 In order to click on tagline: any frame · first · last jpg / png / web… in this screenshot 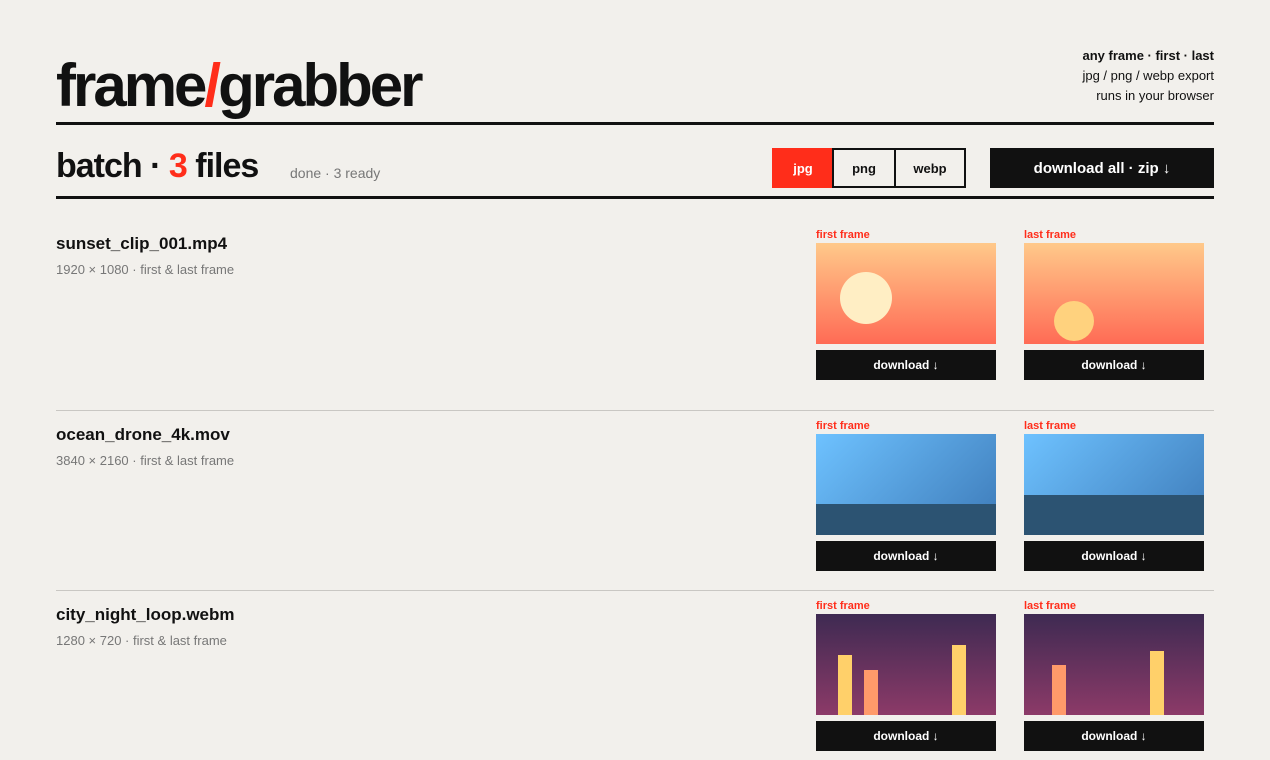, I will do `click(1148, 76)`.